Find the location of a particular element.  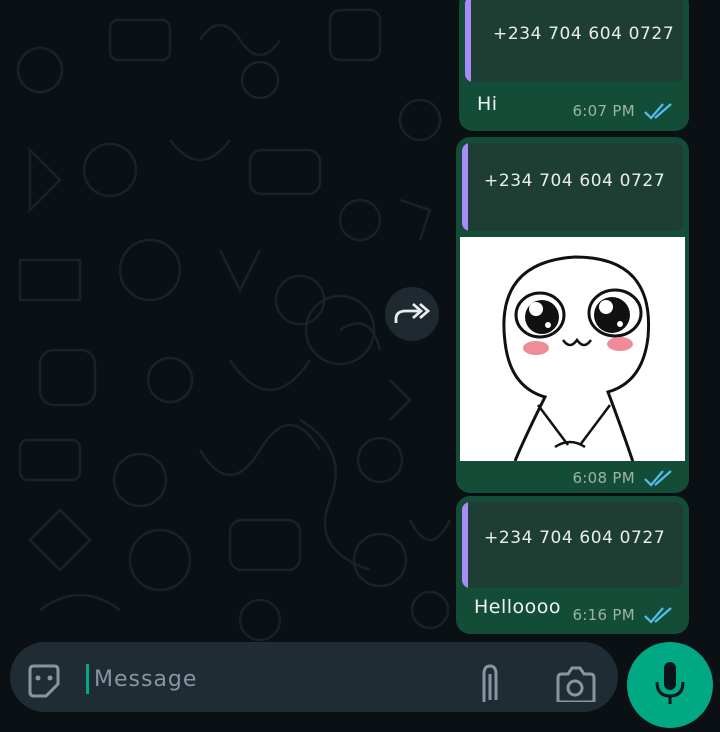

message-meta: 6:07 PM is located at coordinates (623, 111).